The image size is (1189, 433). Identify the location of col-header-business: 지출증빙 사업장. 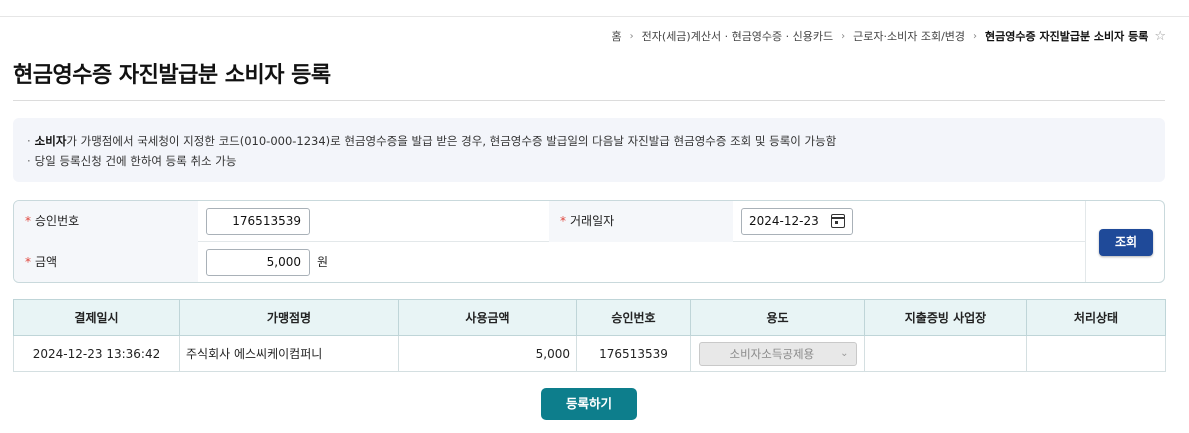
(945, 317).